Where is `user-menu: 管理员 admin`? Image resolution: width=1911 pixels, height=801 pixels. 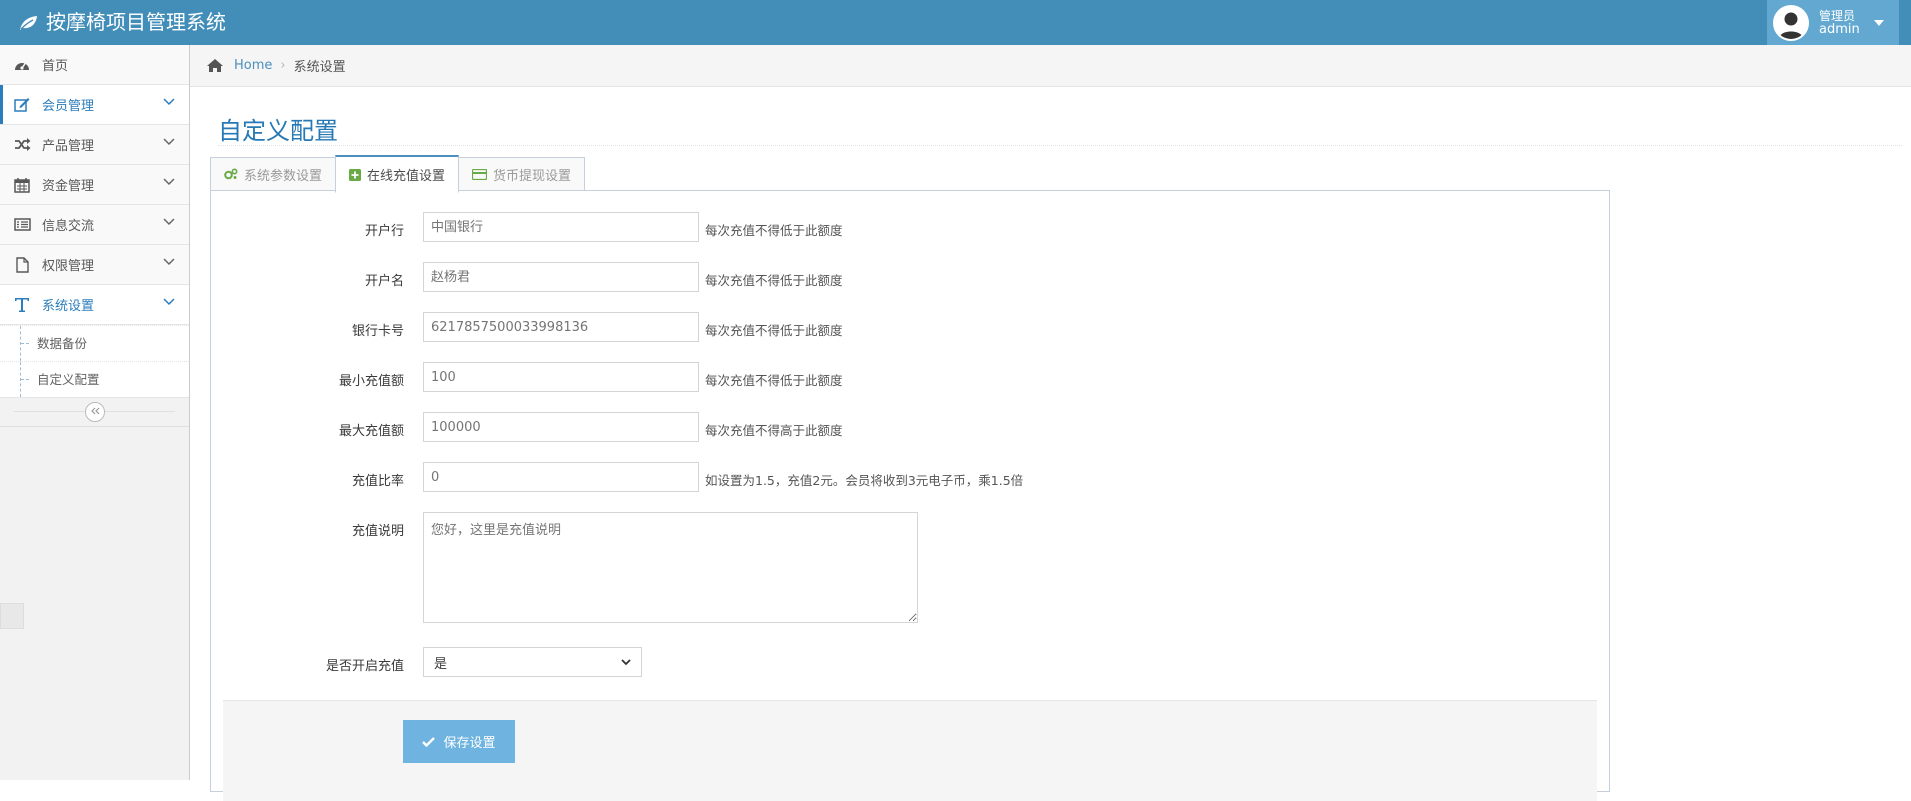 user-menu: 管理员 admin is located at coordinates (1833, 22).